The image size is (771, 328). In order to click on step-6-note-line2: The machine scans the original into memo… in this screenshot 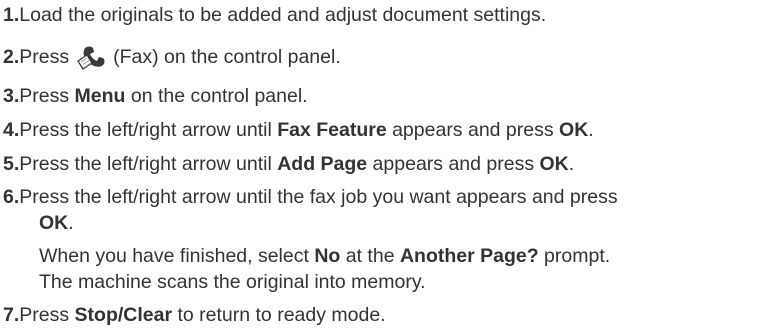, I will do `click(232, 282)`.